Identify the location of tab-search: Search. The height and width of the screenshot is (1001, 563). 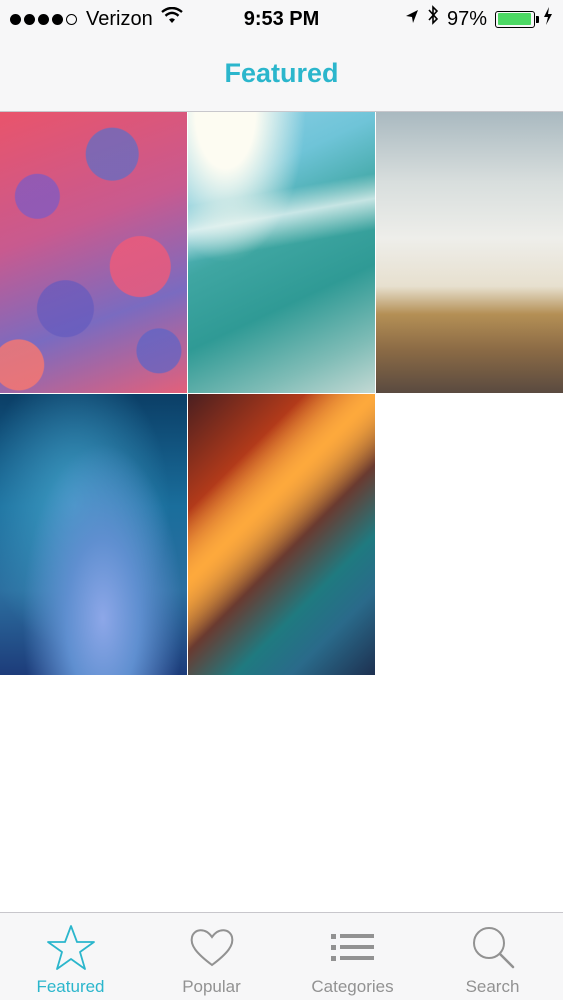
(492, 957).